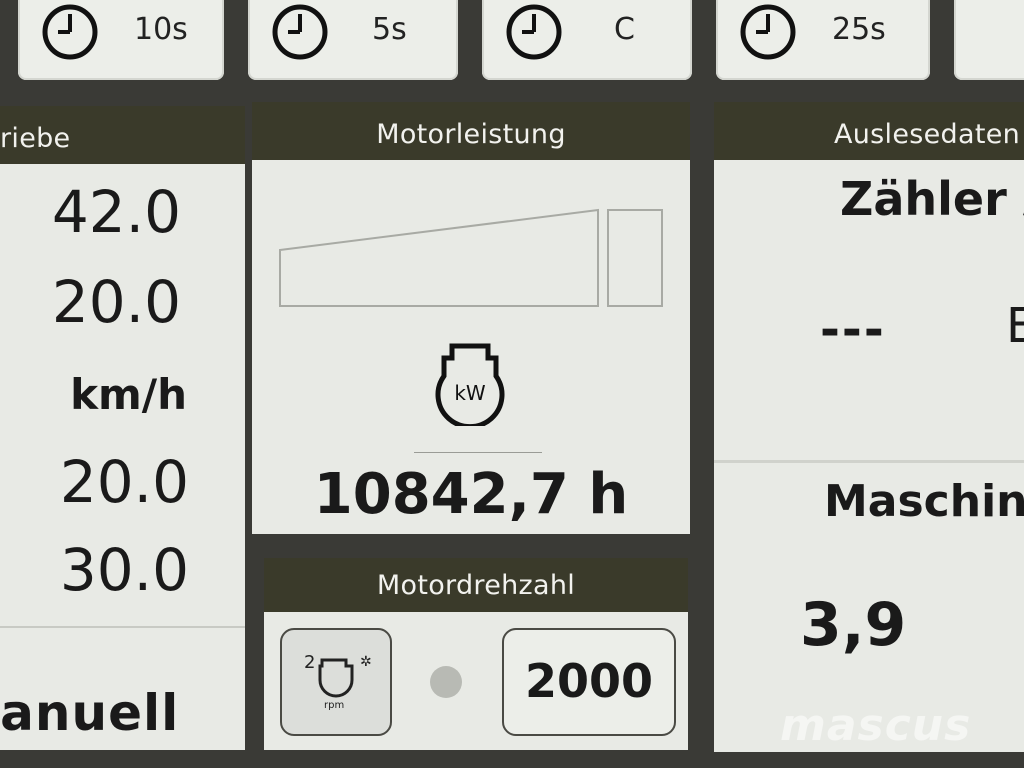 Image resolution: width=1024 pixels, height=768 pixels. What do you see at coordinates (470, 393) in the screenshot?
I see `svg-text: kW` at bounding box center [470, 393].